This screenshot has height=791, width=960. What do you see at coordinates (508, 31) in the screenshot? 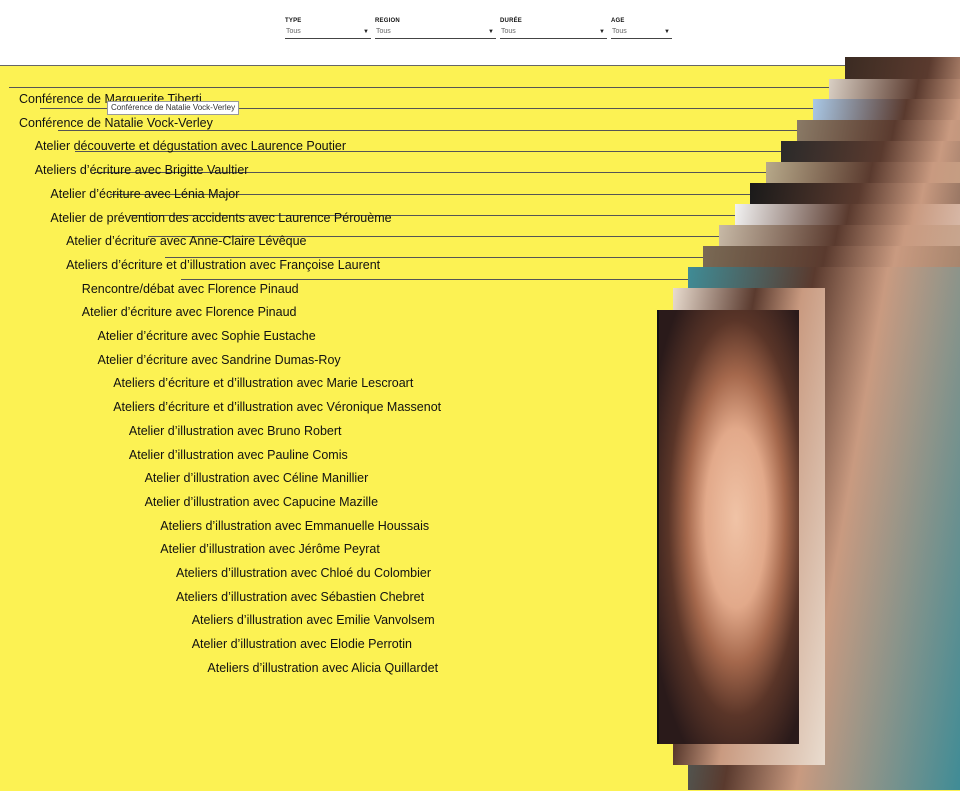
I see `duree-select-value: Tous` at bounding box center [508, 31].